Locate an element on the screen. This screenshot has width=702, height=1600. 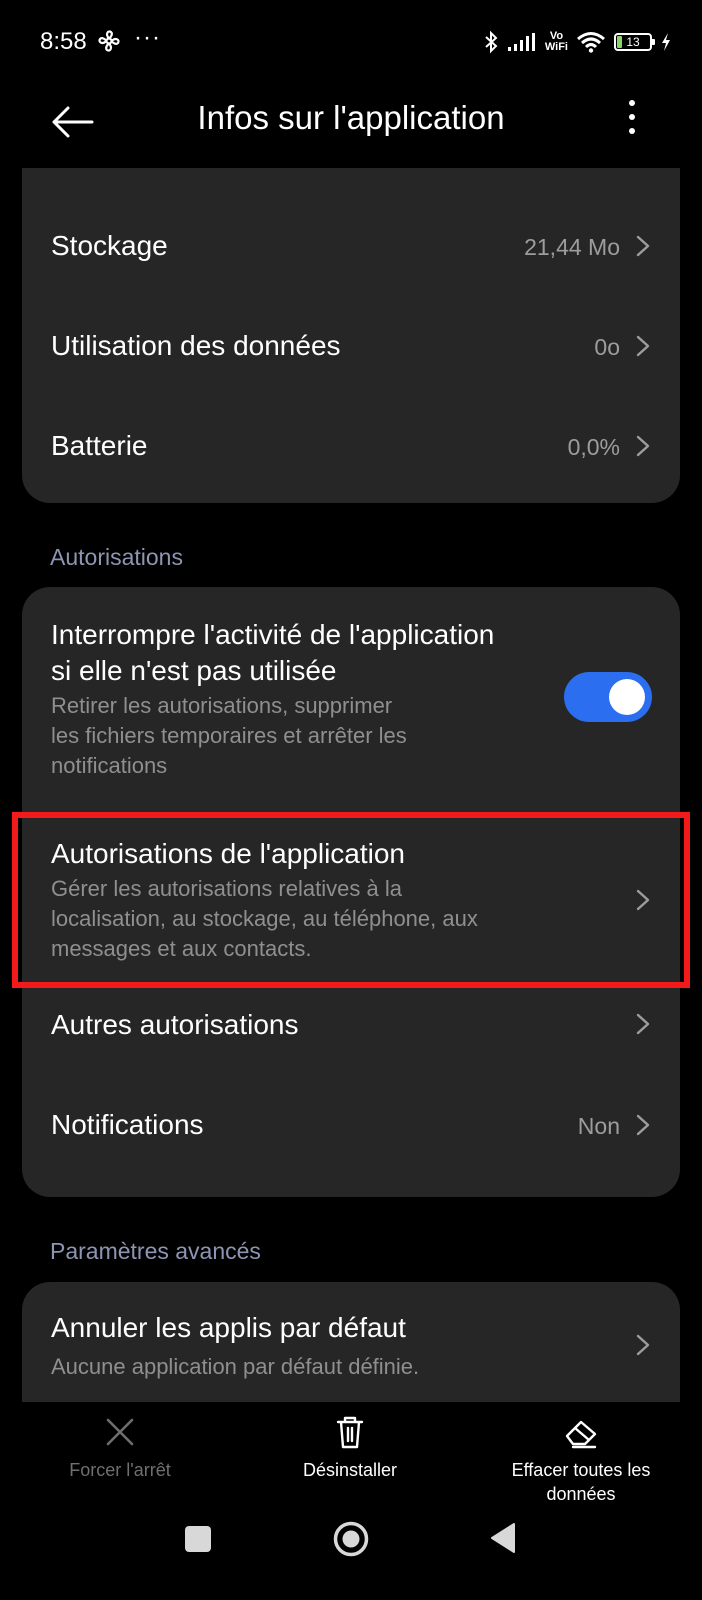
volte-wifi-indicator: Vo WiFi is located at coordinates (556, 42).